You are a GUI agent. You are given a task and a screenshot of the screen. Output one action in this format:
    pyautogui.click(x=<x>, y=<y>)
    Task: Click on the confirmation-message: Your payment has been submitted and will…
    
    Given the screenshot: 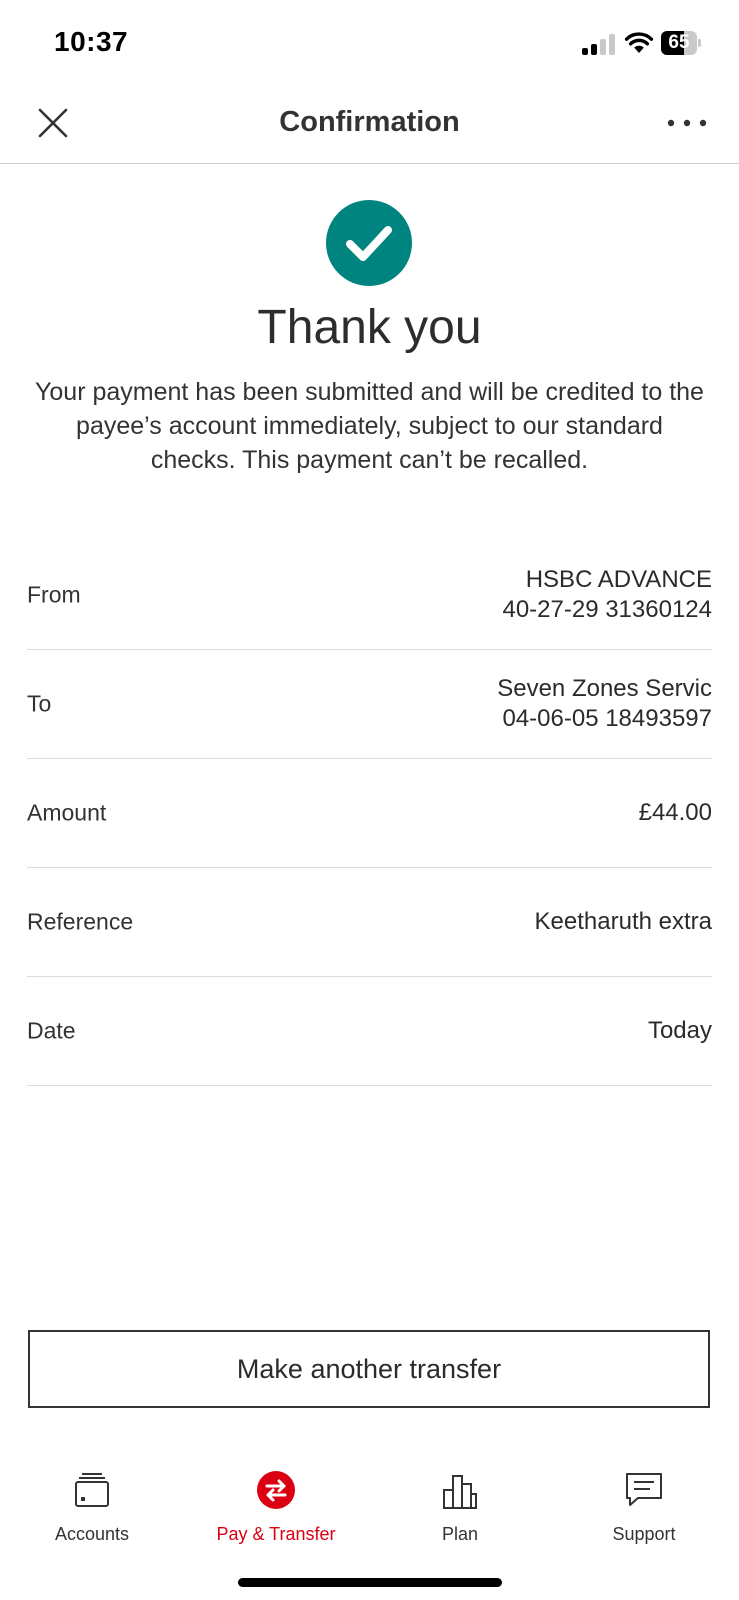 What is the action you would take?
    pyautogui.click(x=369, y=426)
    